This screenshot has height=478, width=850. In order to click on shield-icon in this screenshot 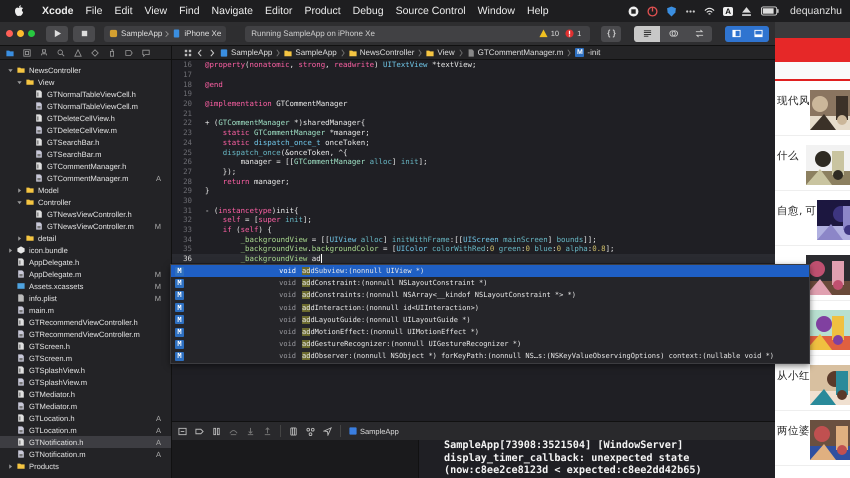, I will do `click(672, 11)`.